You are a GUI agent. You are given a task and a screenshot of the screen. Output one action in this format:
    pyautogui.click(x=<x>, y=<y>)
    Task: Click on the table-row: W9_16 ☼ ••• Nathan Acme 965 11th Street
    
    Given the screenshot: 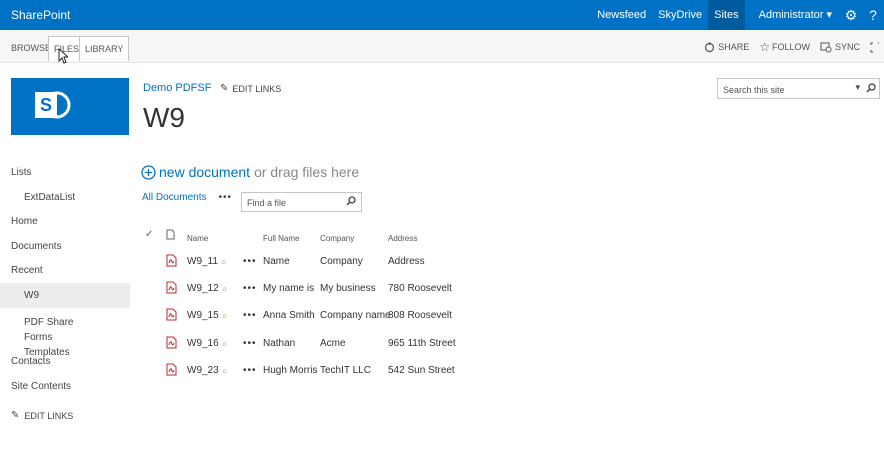 What is the action you would take?
    pyautogui.click(x=312, y=345)
    